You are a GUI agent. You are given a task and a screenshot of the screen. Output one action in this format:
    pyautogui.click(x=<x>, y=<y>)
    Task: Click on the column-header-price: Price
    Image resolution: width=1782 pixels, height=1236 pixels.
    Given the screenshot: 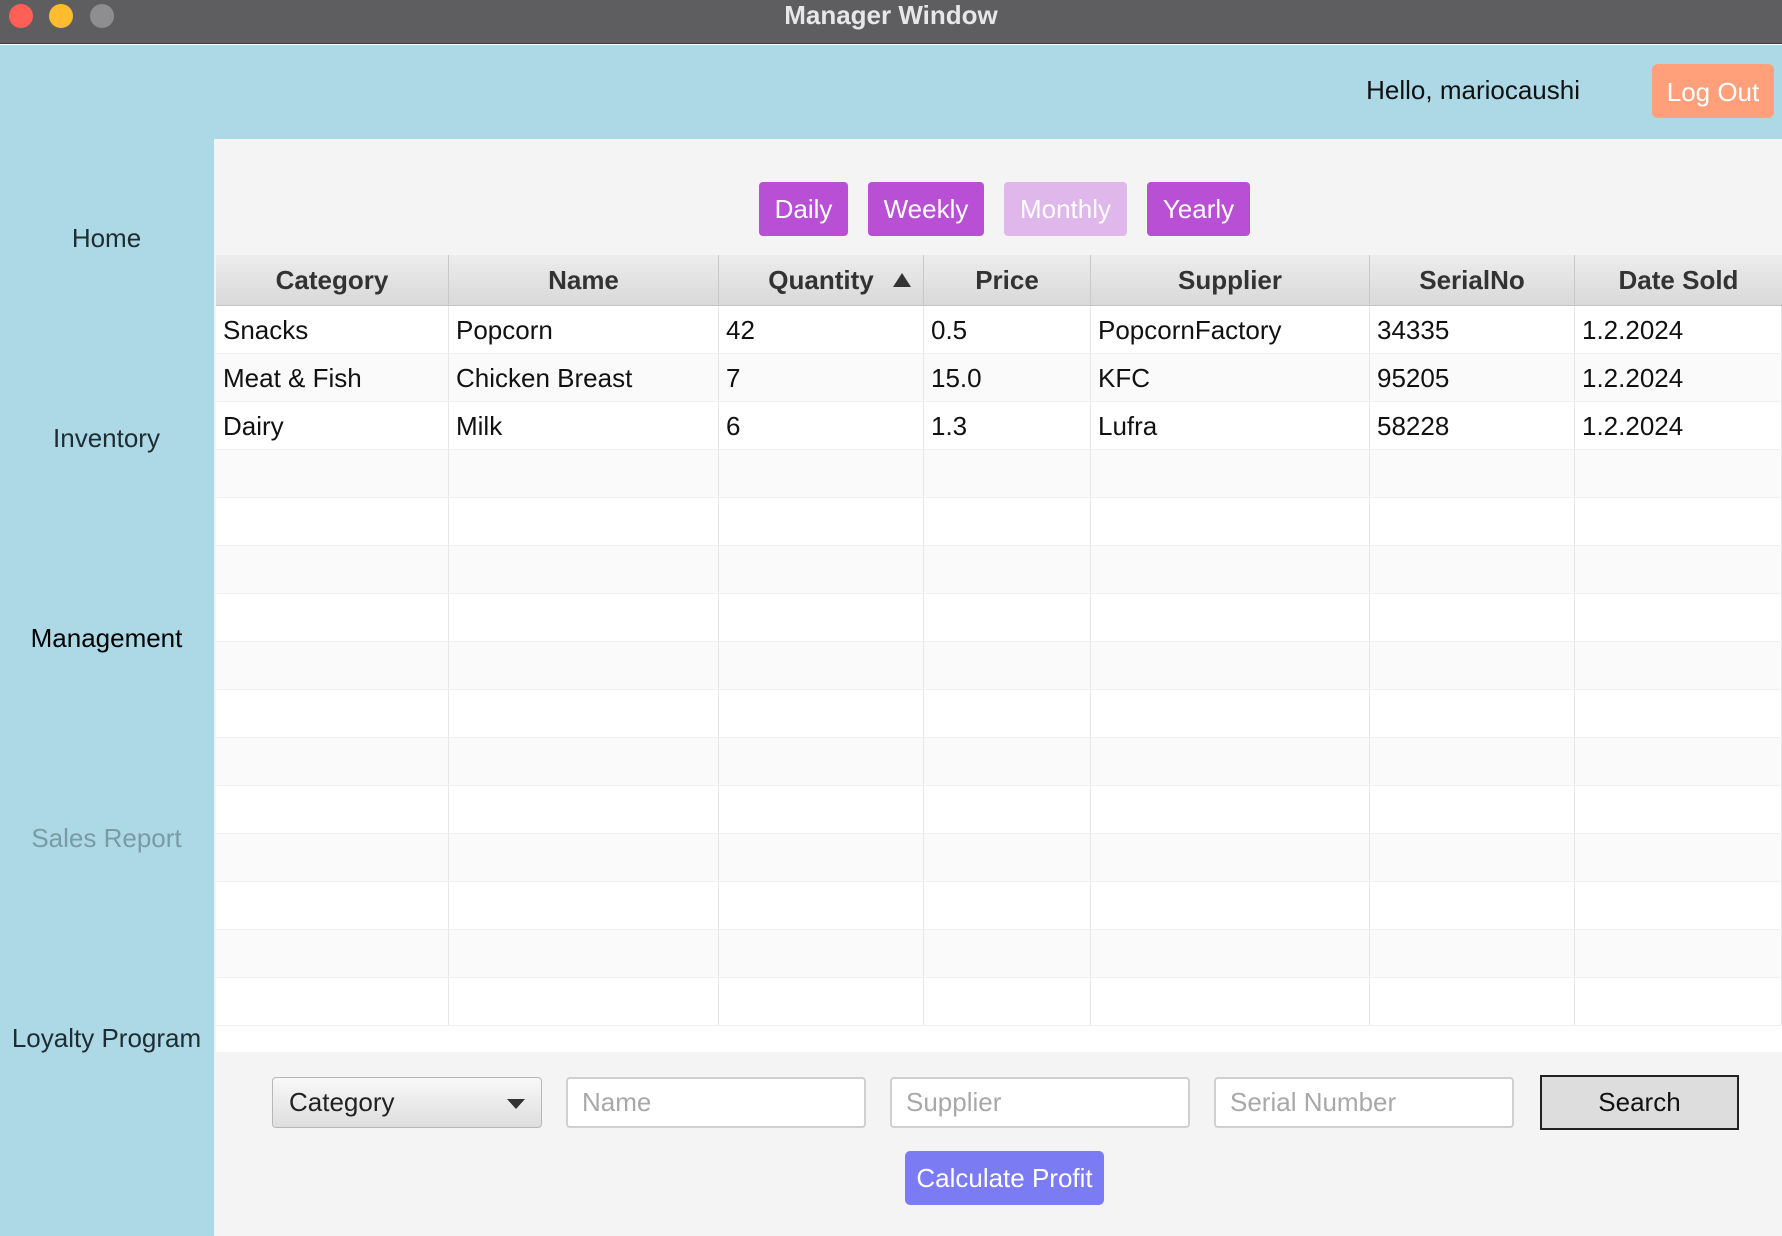 What is the action you would take?
    pyautogui.click(x=1007, y=280)
    